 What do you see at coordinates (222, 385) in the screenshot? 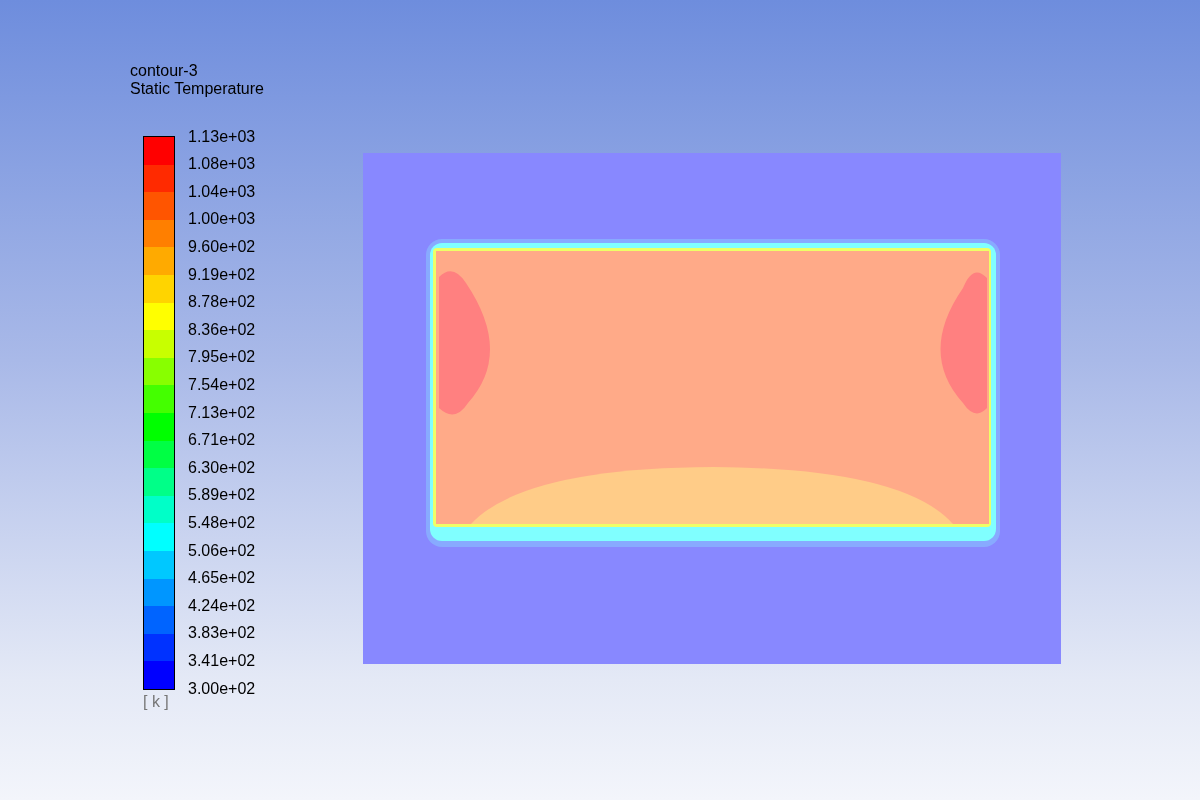
I see `legend-label: 7.54e+02` at bounding box center [222, 385].